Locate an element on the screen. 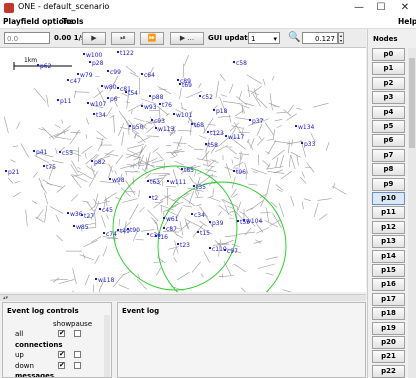 The width and height of the screenshot is (416, 378). node-button-p22: p22 is located at coordinates (388, 371).